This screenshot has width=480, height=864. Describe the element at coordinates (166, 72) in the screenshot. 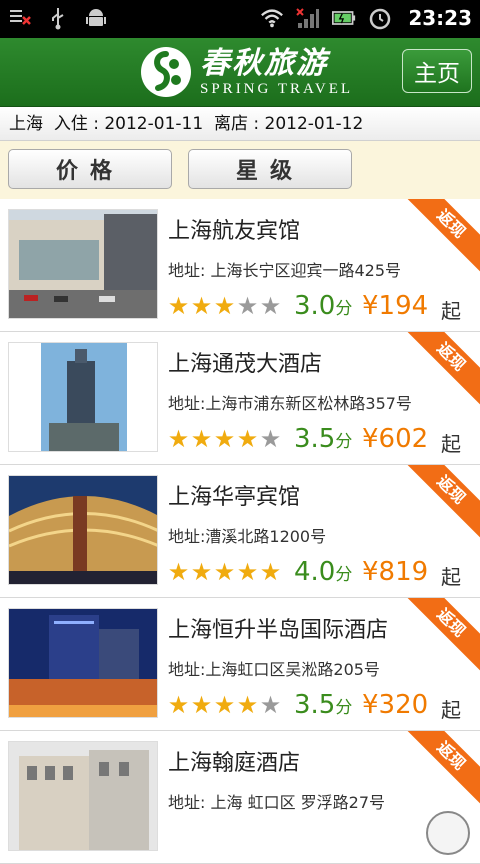

I see `logo-mark-icon` at that location.